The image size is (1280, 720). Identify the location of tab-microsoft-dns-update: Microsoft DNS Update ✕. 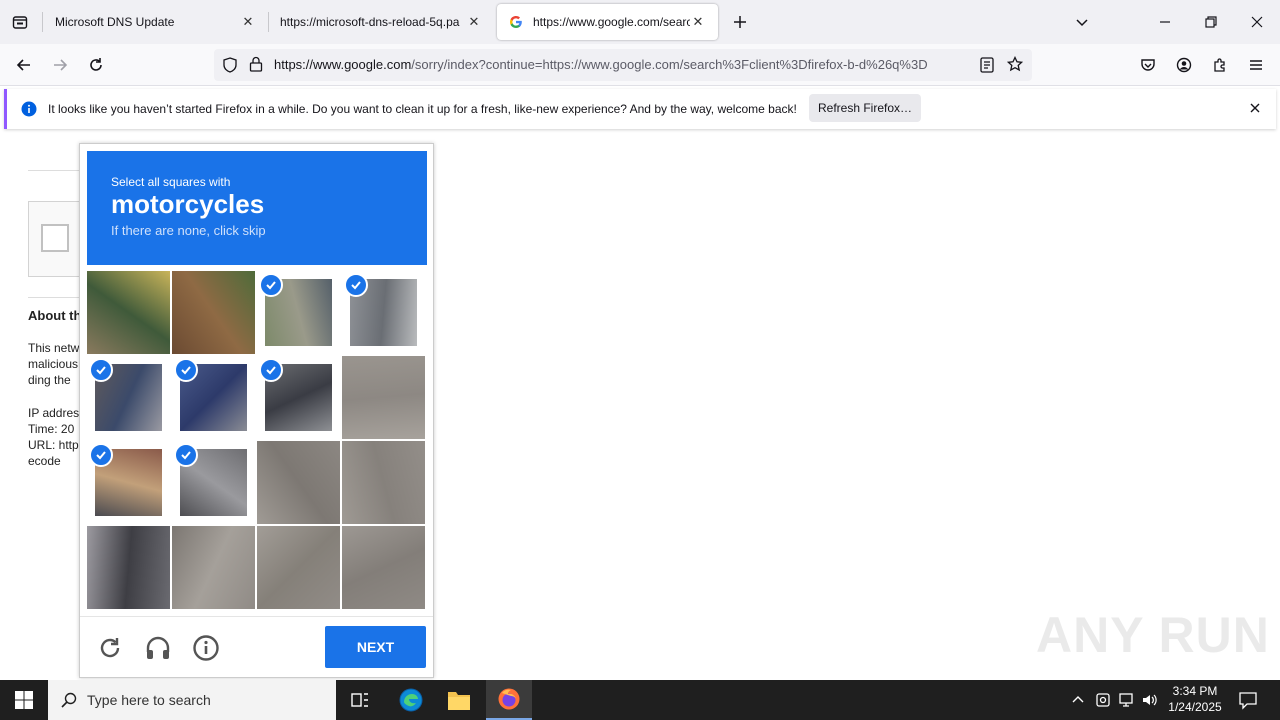
(155, 22).